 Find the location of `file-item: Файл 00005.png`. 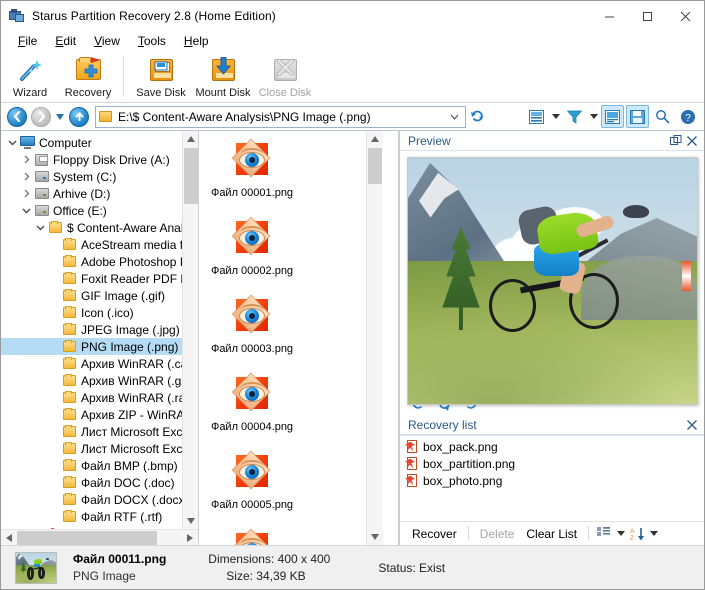

file-item: Файл 00005.png is located at coordinates (252, 485).